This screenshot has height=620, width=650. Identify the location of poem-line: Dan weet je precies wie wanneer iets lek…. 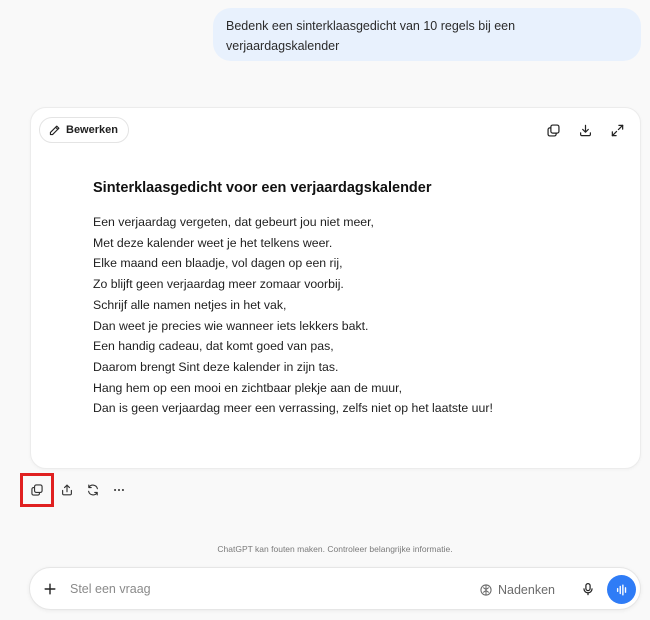
(231, 325).